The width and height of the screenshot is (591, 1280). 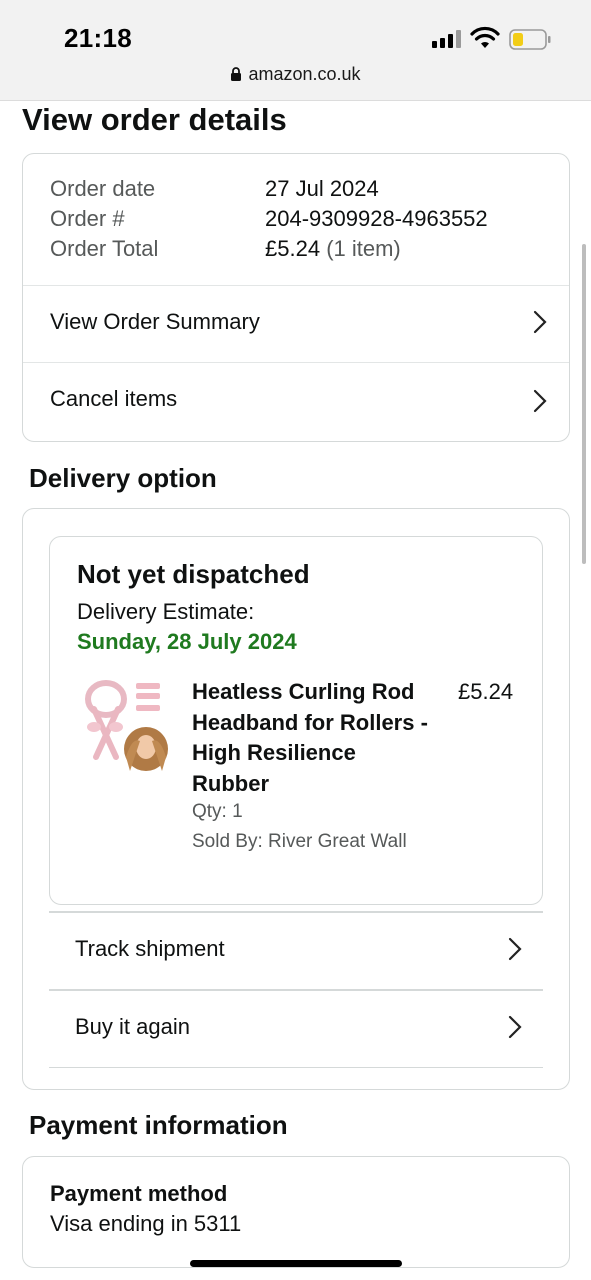 I want to click on view-order-summary-label: View Order Summary, so click(x=155, y=321).